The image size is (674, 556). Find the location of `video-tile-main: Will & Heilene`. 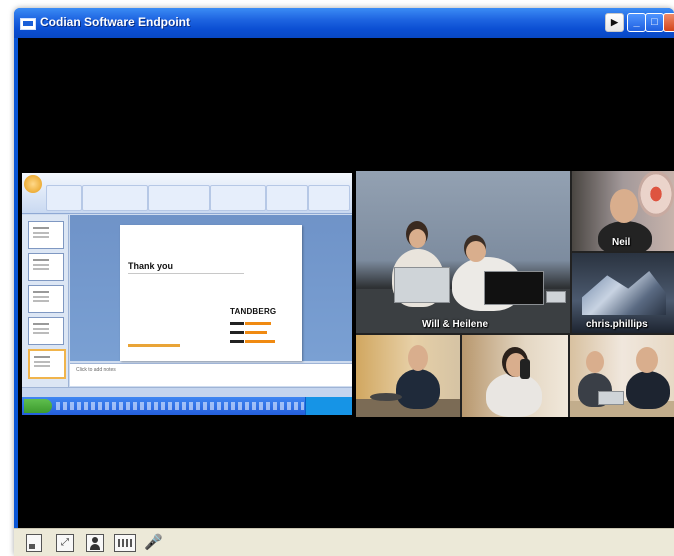

video-tile-main: Will & Heilene is located at coordinates (463, 252).